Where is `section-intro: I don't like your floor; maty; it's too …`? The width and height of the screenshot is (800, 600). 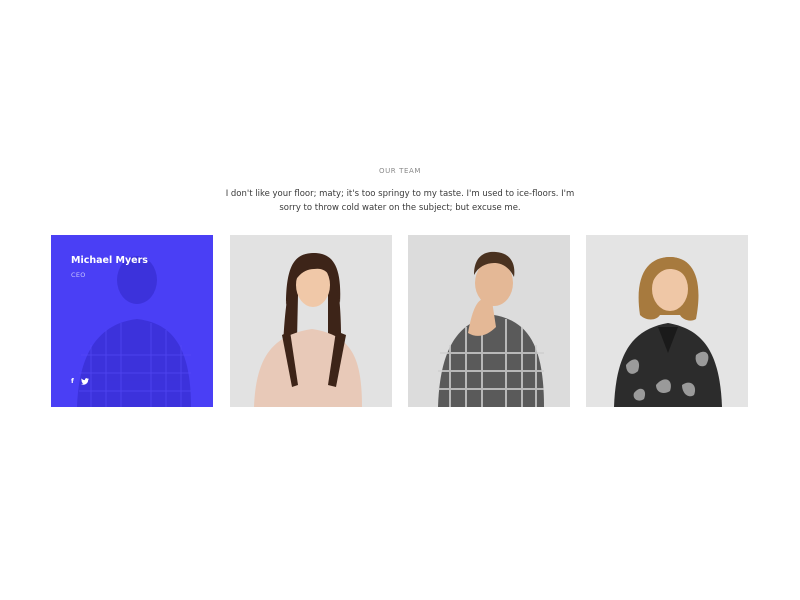 section-intro: I don't like your floor; maty; it's too … is located at coordinates (400, 201).